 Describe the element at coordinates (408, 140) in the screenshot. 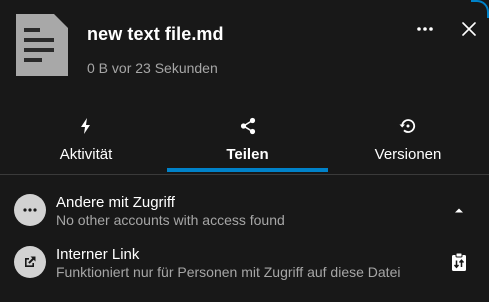

I see `tab-versions: Versionen` at that location.